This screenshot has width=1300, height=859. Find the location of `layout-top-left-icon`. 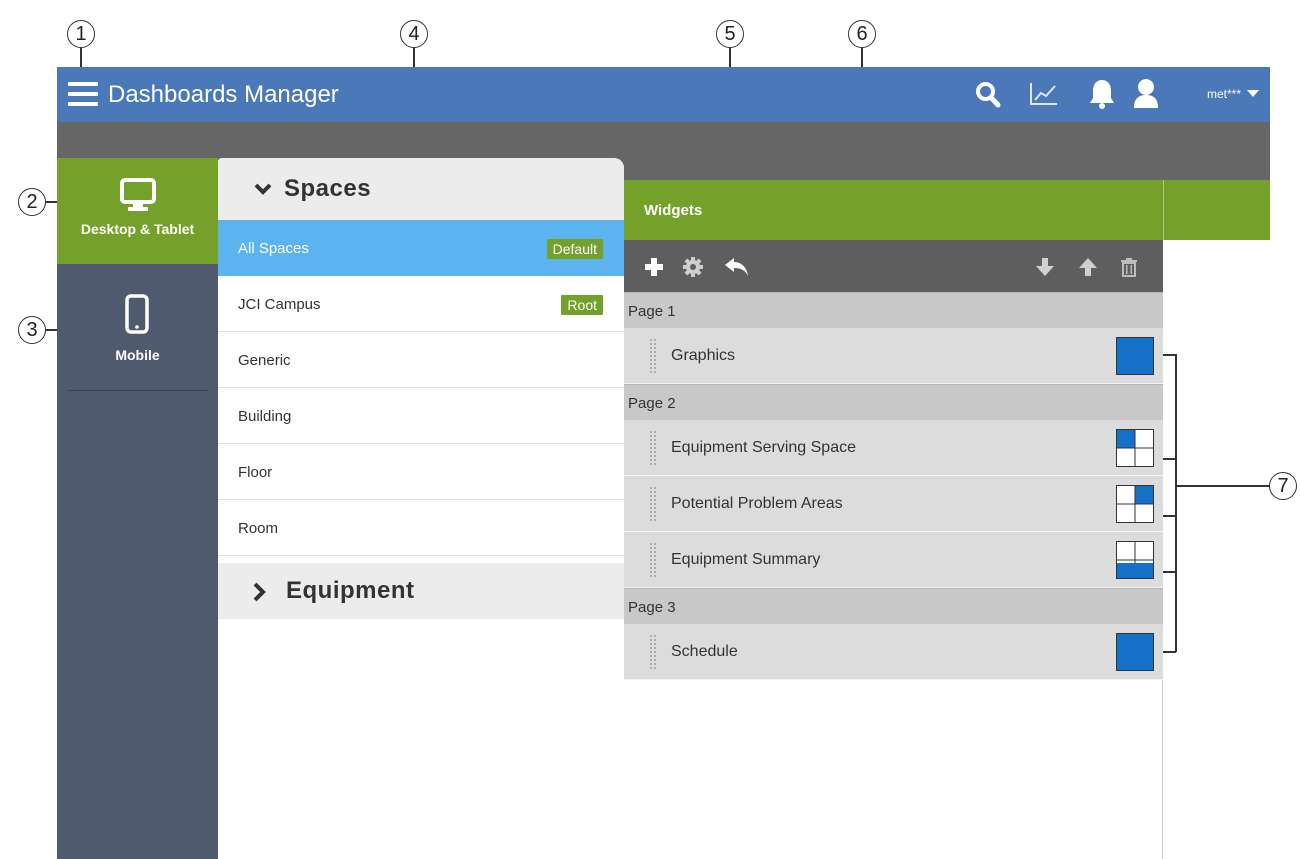

layout-top-left-icon is located at coordinates (1135, 448).